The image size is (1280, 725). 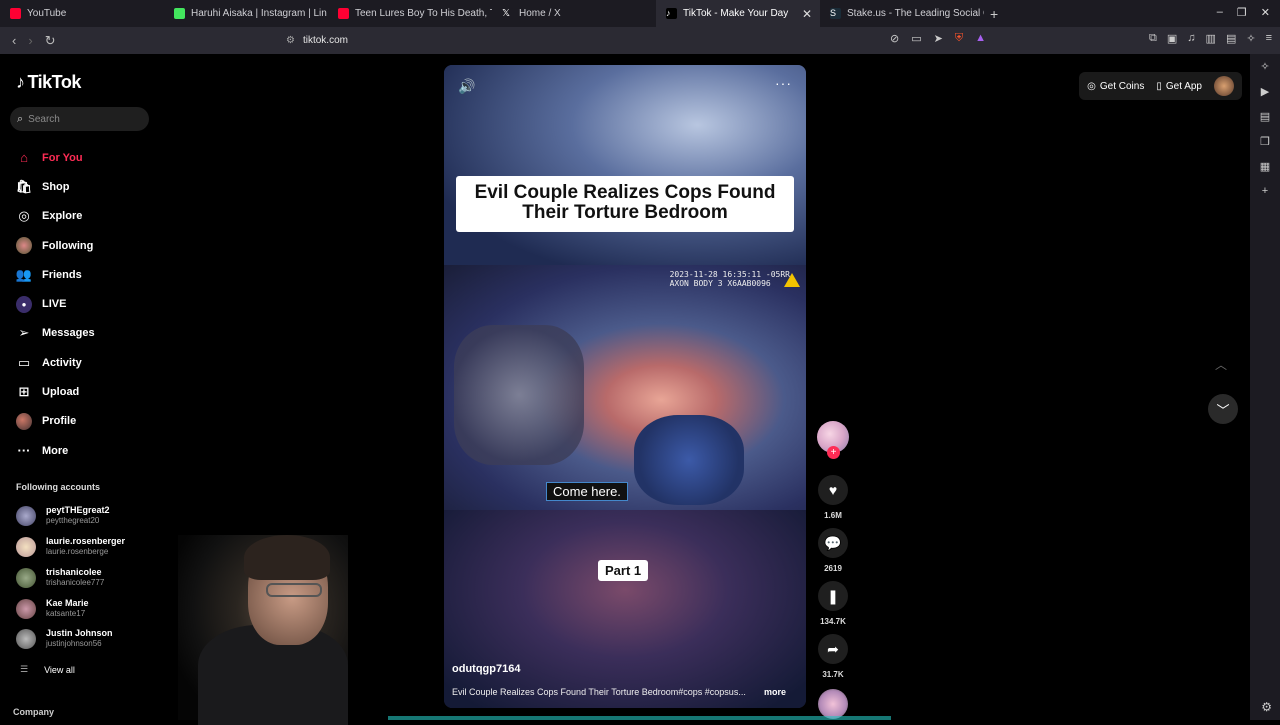 I want to click on company-link: Company, so click(x=33, y=712).